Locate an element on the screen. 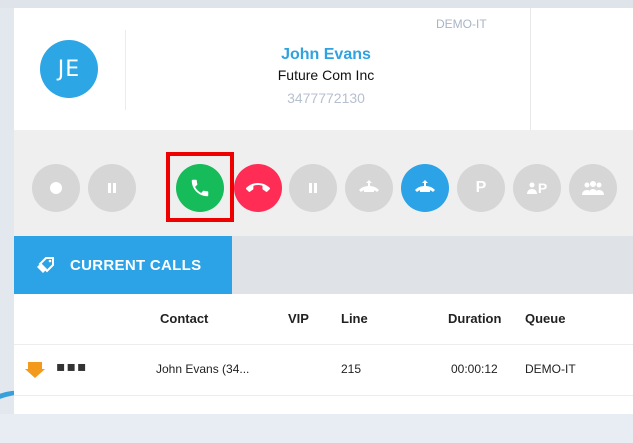  tab-bar: CURRENT CALLS is located at coordinates (323, 265).